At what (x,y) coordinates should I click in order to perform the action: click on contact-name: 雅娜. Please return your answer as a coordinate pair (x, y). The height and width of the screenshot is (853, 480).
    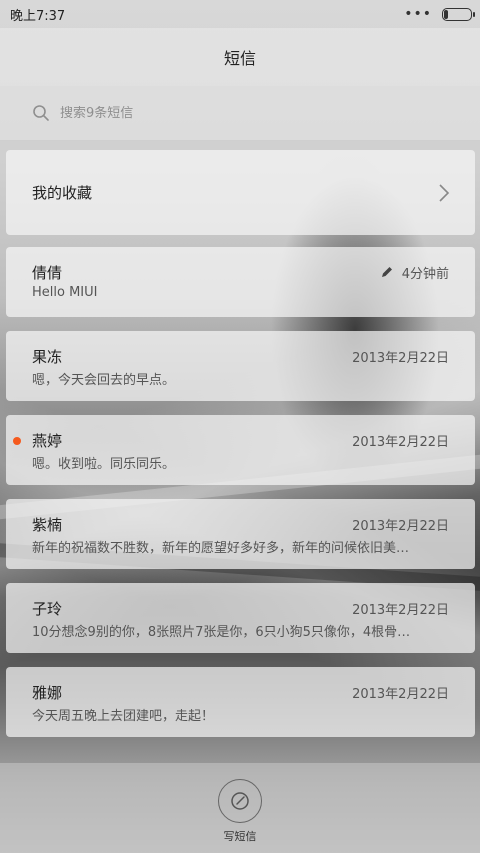
    Looking at the image, I should click on (47, 692).